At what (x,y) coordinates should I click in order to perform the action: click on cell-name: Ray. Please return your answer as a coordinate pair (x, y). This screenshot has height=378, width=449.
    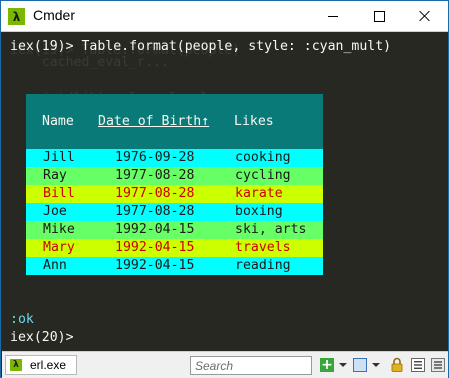
    Looking at the image, I should click on (55, 175).